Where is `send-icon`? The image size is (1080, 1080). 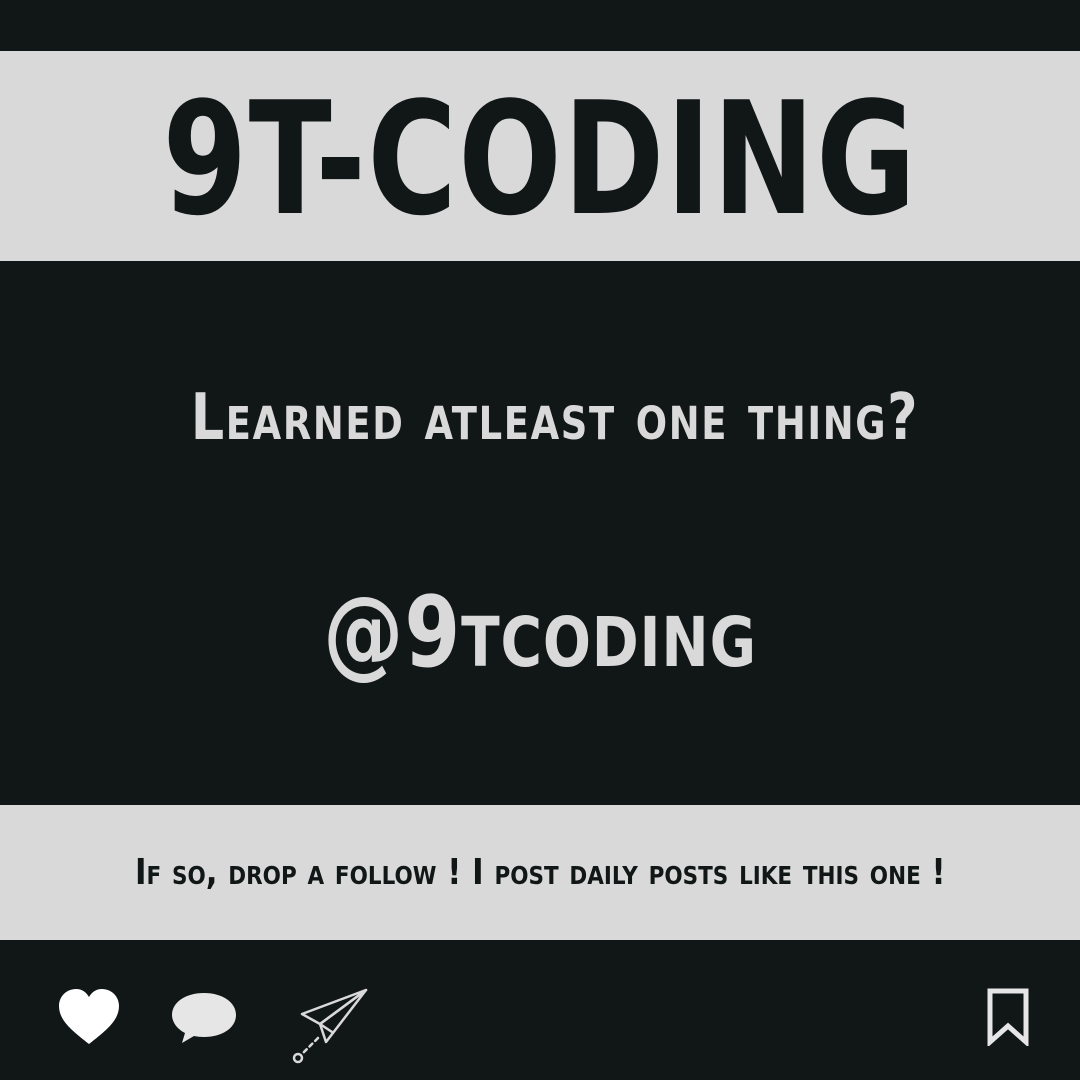
send-icon is located at coordinates (330, 1025).